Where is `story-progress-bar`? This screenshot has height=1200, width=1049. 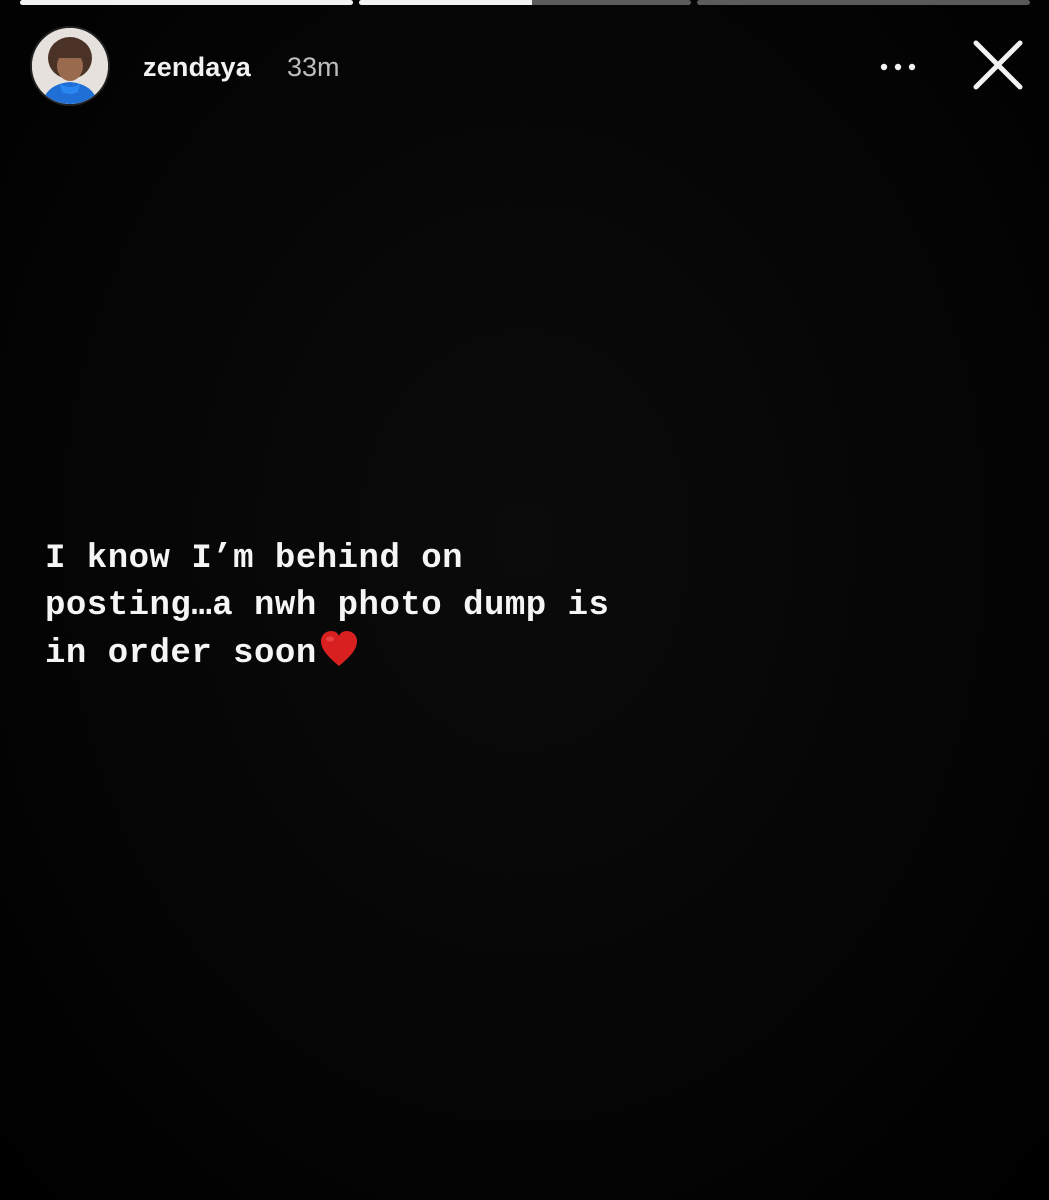
story-progress-bar is located at coordinates (525, 3).